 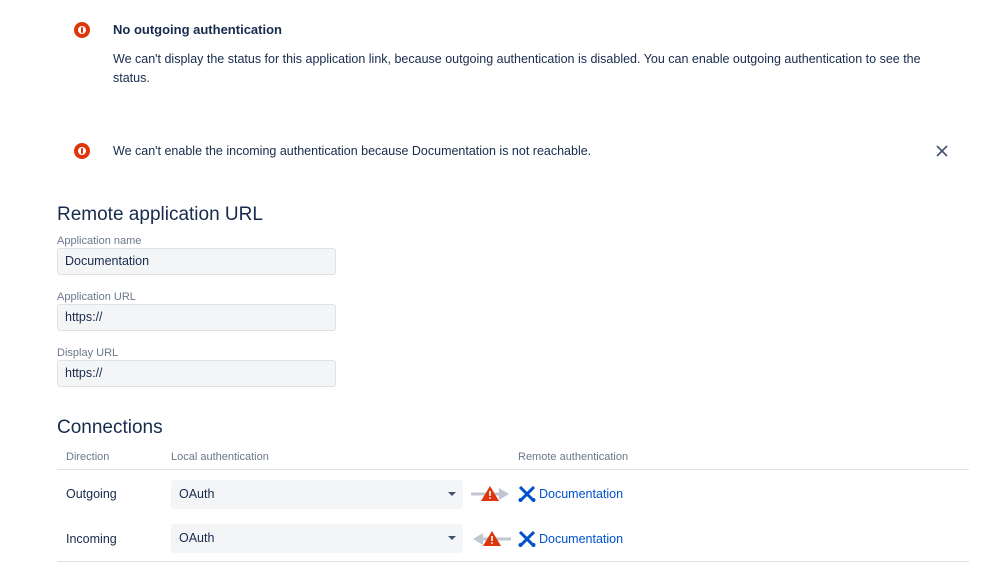 I want to click on direction-cell: Incoming, so click(x=91, y=539).